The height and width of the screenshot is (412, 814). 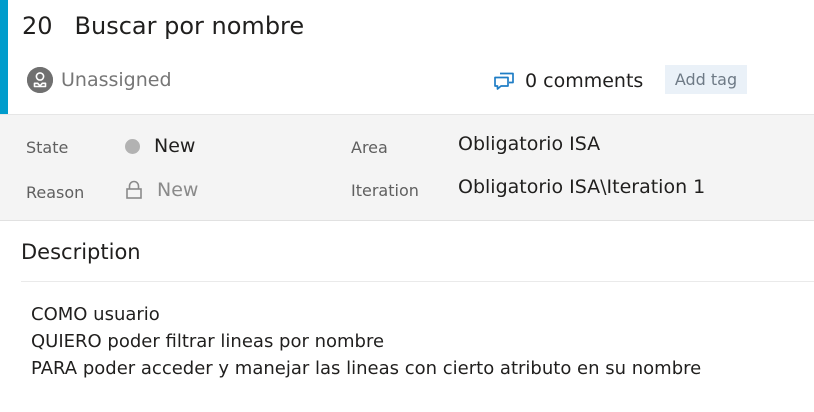 I want to click on reason-field: New, so click(x=161, y=190).